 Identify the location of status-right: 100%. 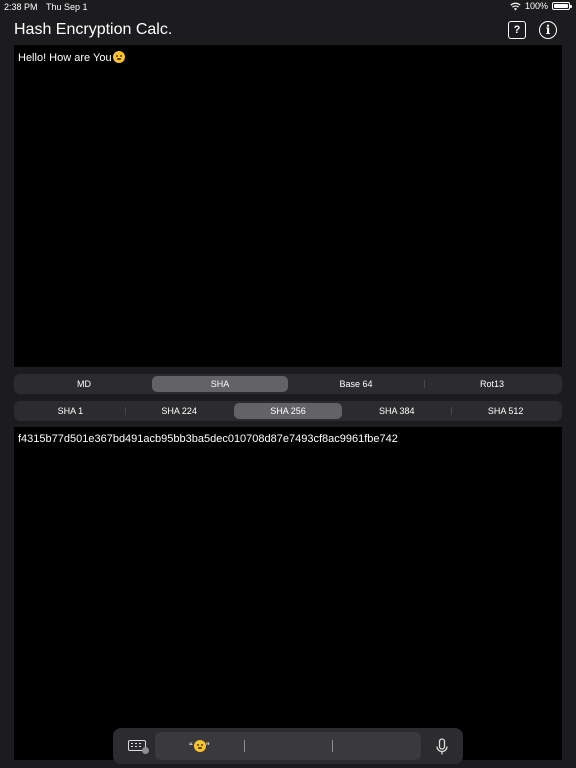
(541, 6).